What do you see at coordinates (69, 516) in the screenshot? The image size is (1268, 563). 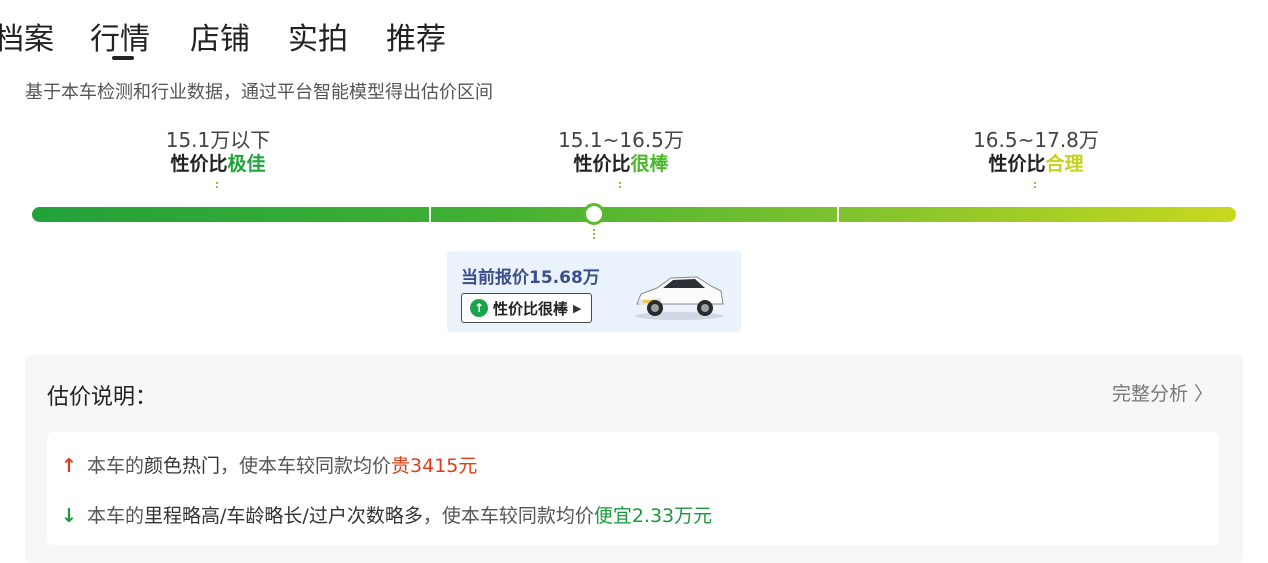 I see `arrow-down-icon: ↓` at bounding box center [69, 516].